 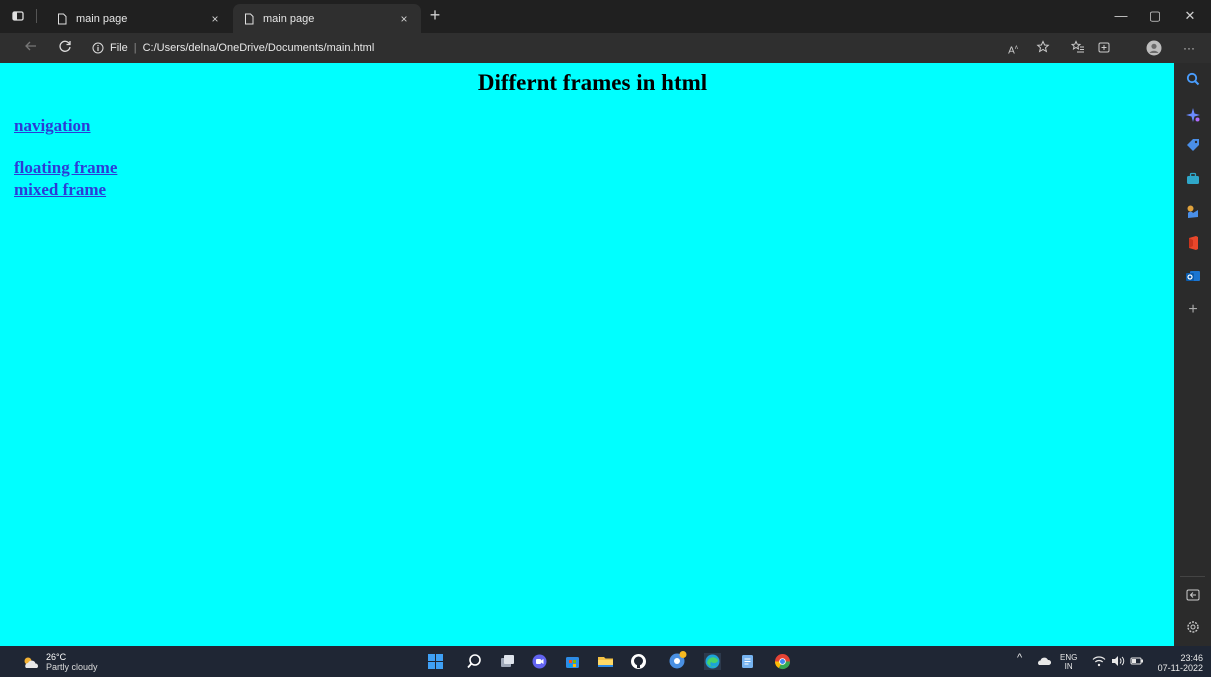 I want to click on notepad-icon, so click(x=747, y=661).